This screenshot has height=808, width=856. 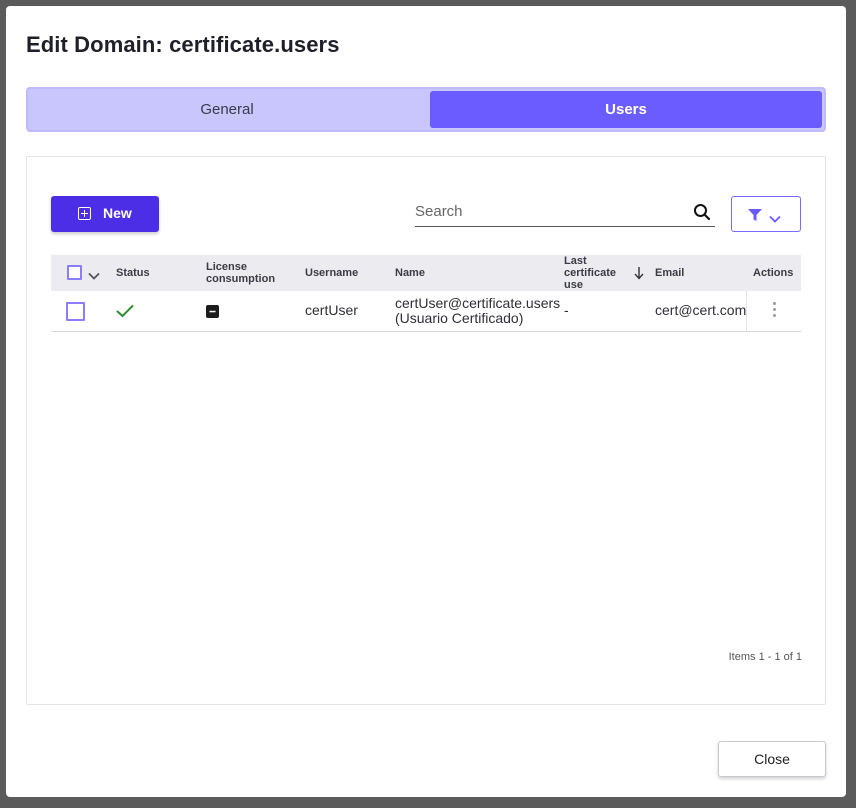 What do you see at coordinates (133, 273) in the screenshot?
I see `column-header-status: Status` at bounding box center [133, 273].